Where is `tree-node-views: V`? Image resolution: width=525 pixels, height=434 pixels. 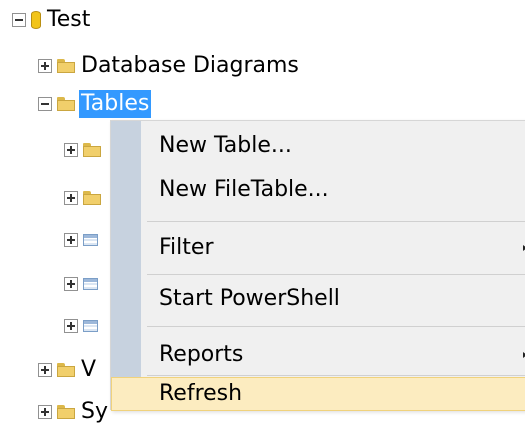
tree-node-views: V is located at coordinates (67, 370).